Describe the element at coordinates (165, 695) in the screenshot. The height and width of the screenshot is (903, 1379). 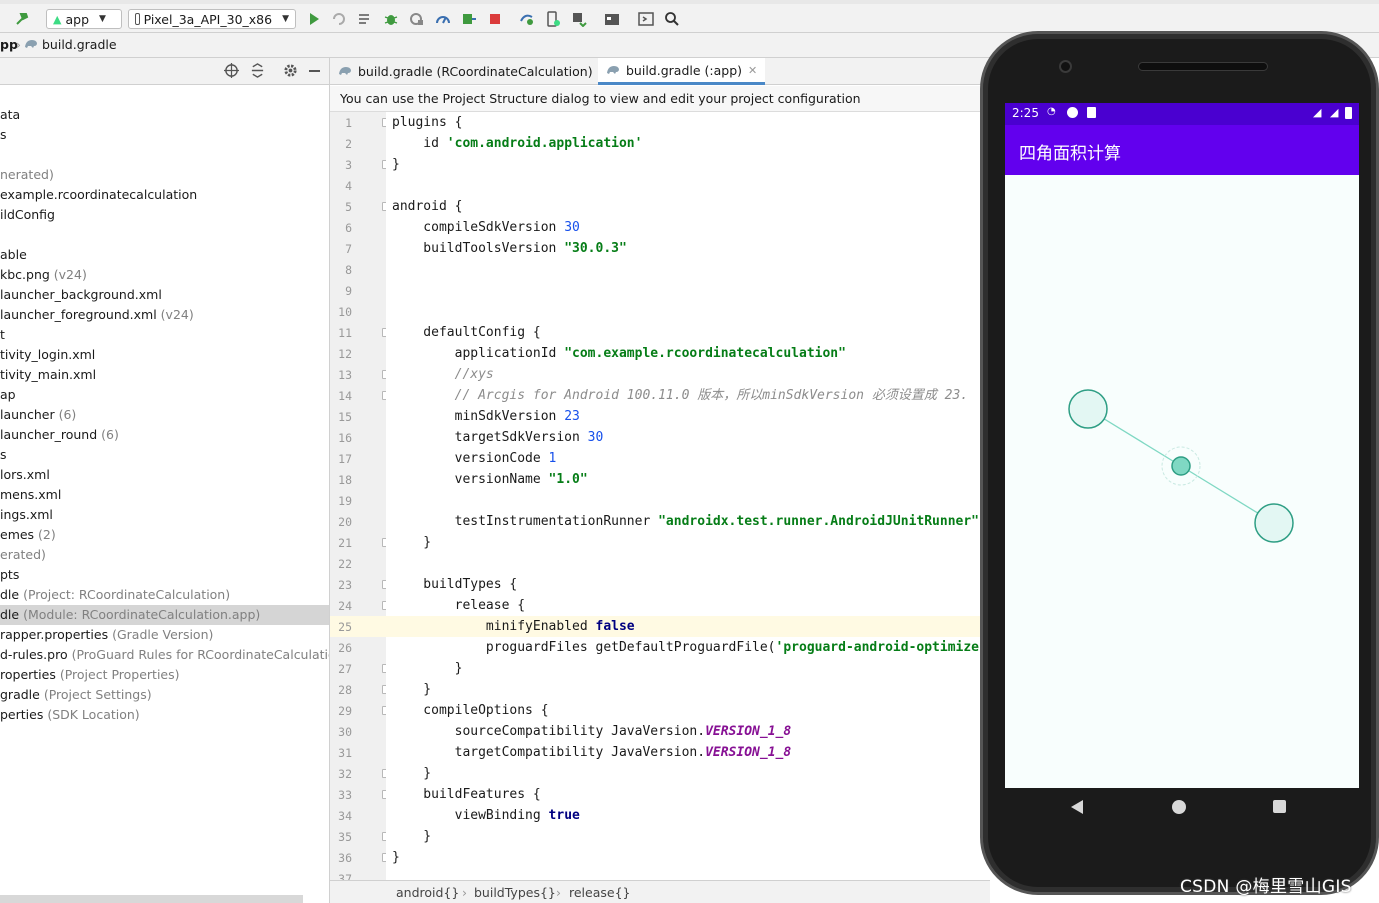
I see `tree-item: gradle (Project Settings)` at that location.